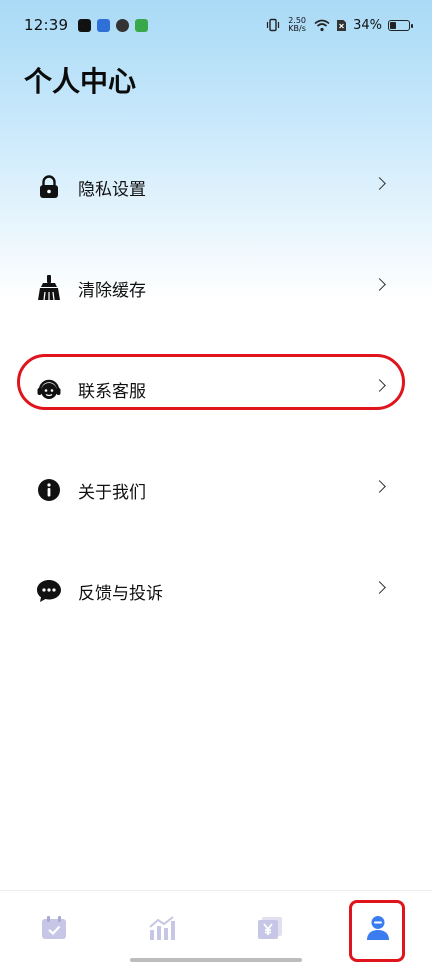 This screenshot has width=432, height=964. I want to click on bar-chart-icon, so click(162, 927).